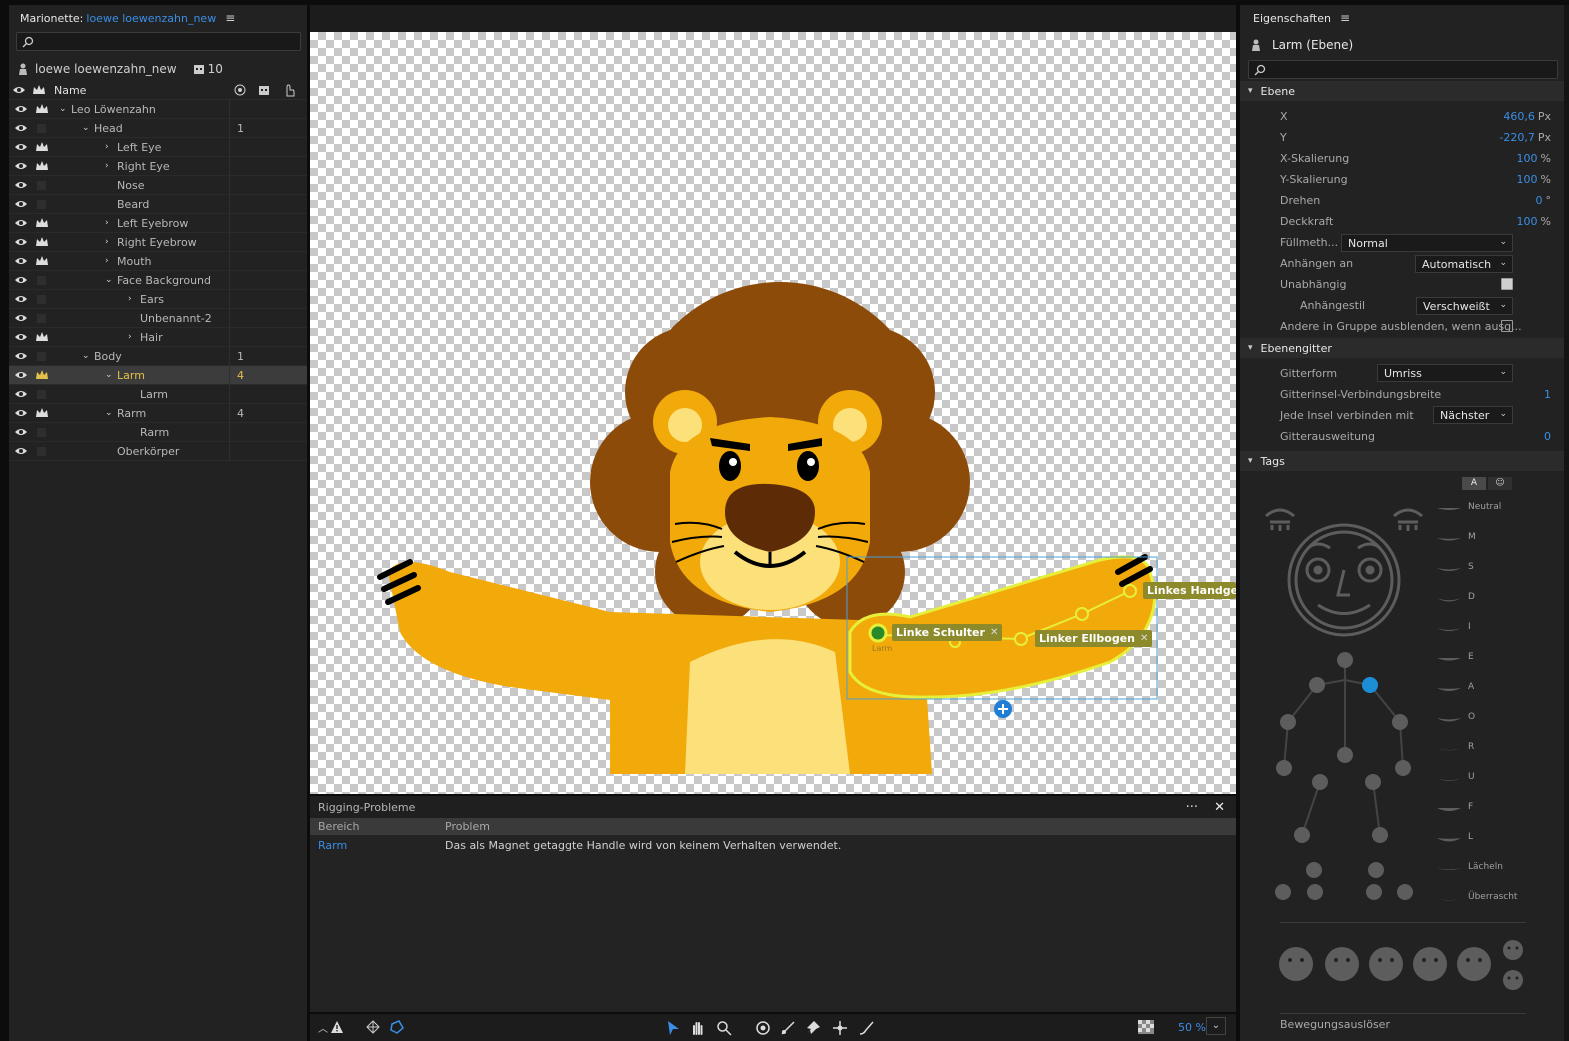 The width and height of the screenshot is (1569, 1041). Describe the element at coordinates (1464, 306) in the screenshot. I see `anhaengestil-select: Verschweißt ⌄` at that location.